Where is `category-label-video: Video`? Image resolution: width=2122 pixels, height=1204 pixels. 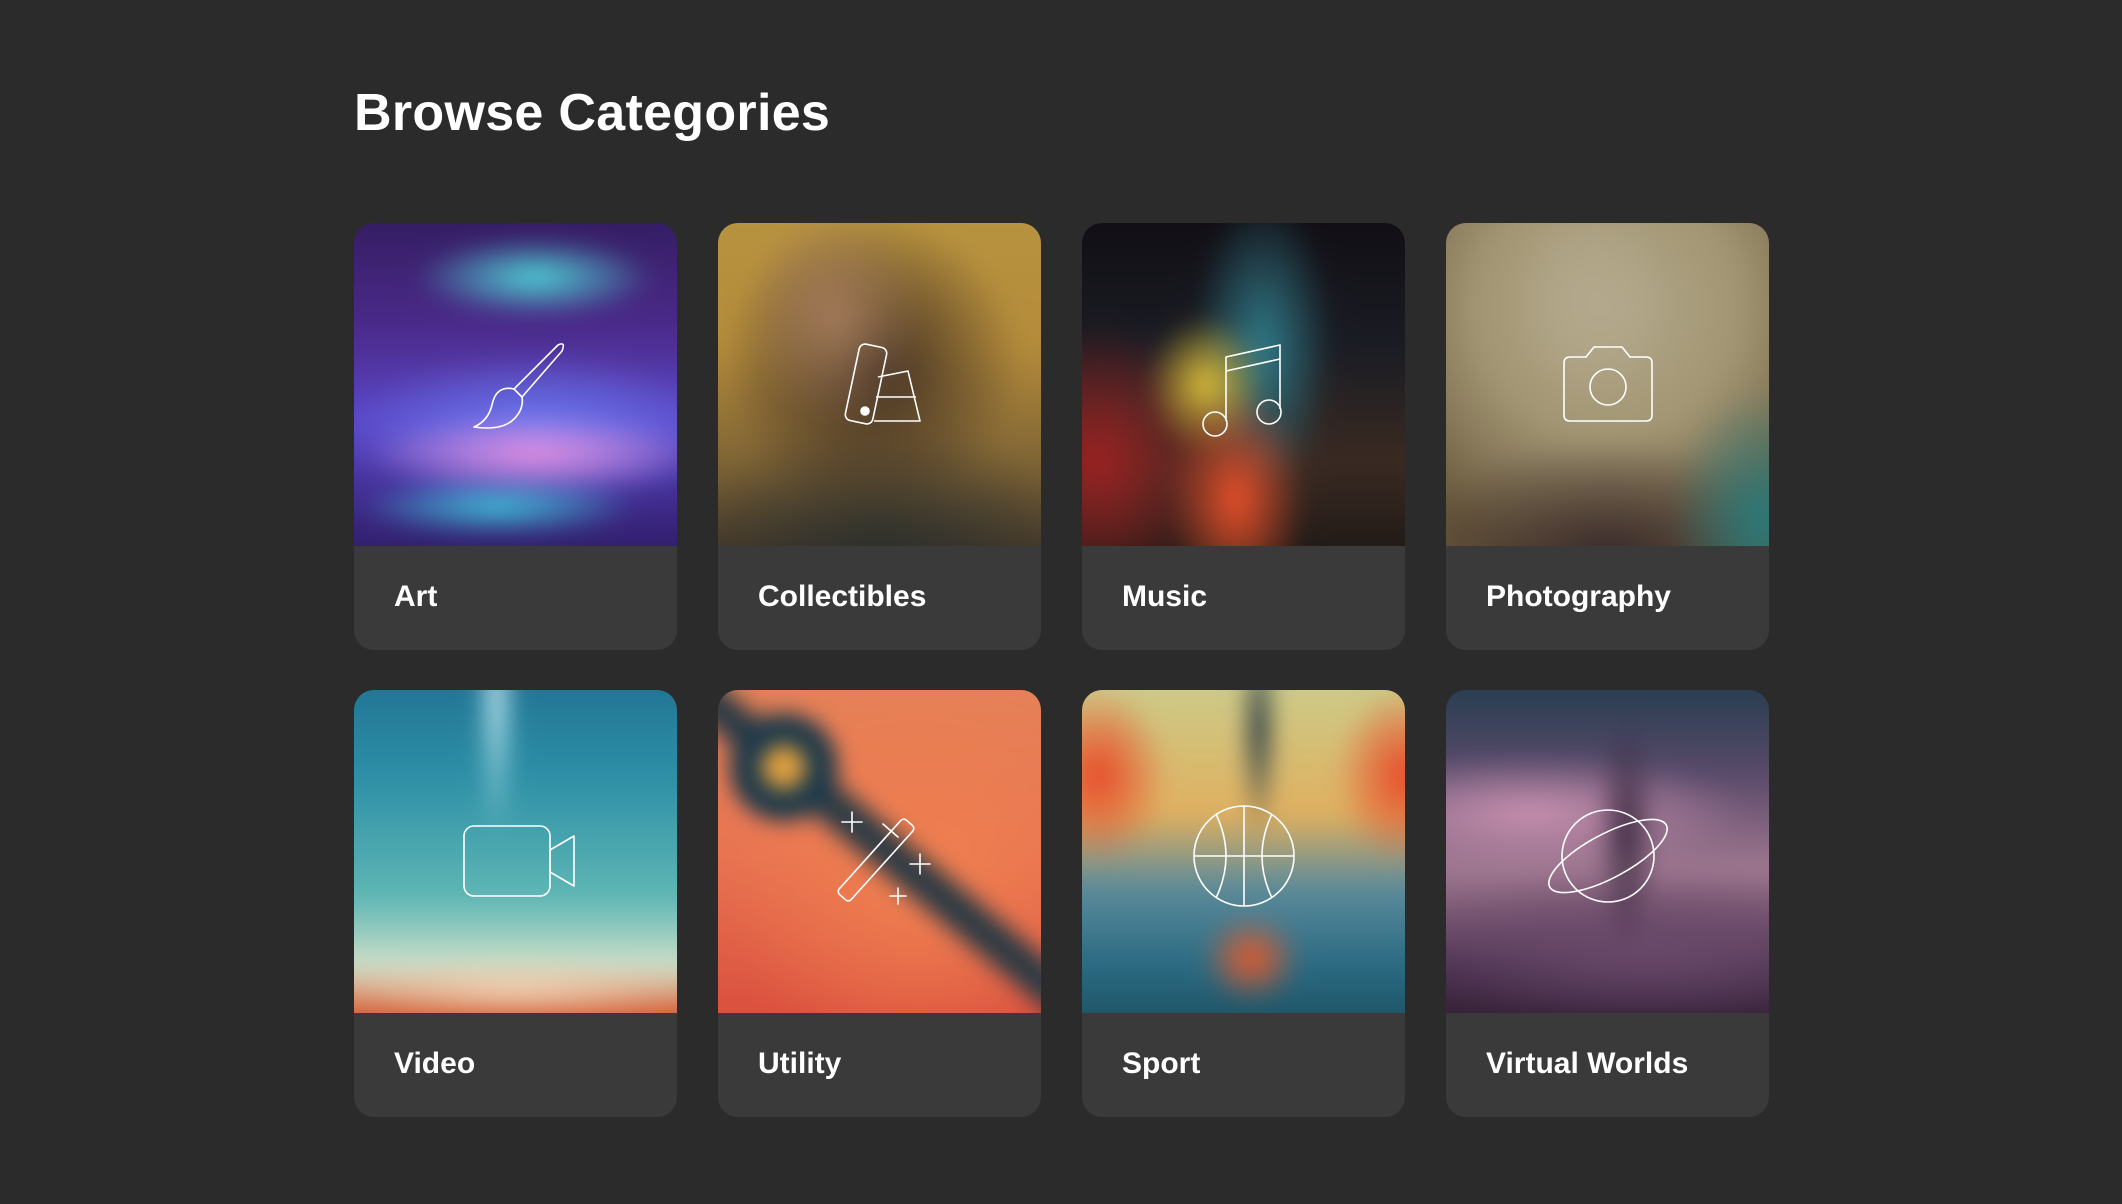 category-label-video: Video is located at coordinates (435, 1063).